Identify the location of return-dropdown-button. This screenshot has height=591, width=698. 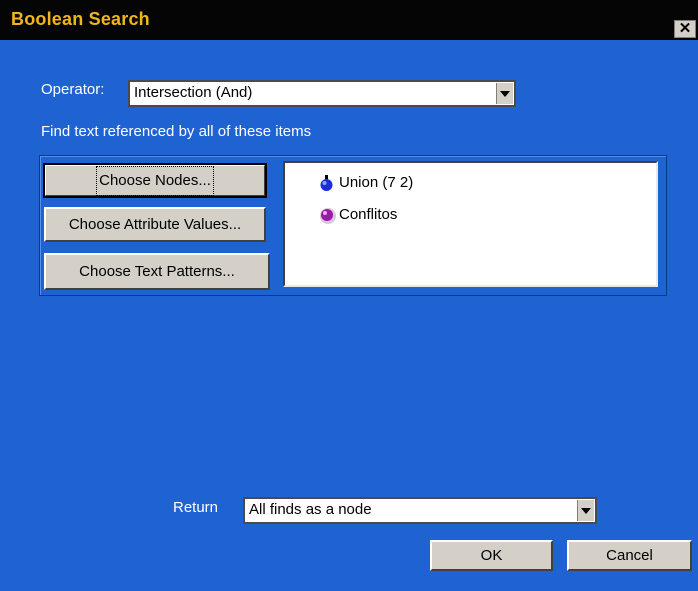
(585, 510).